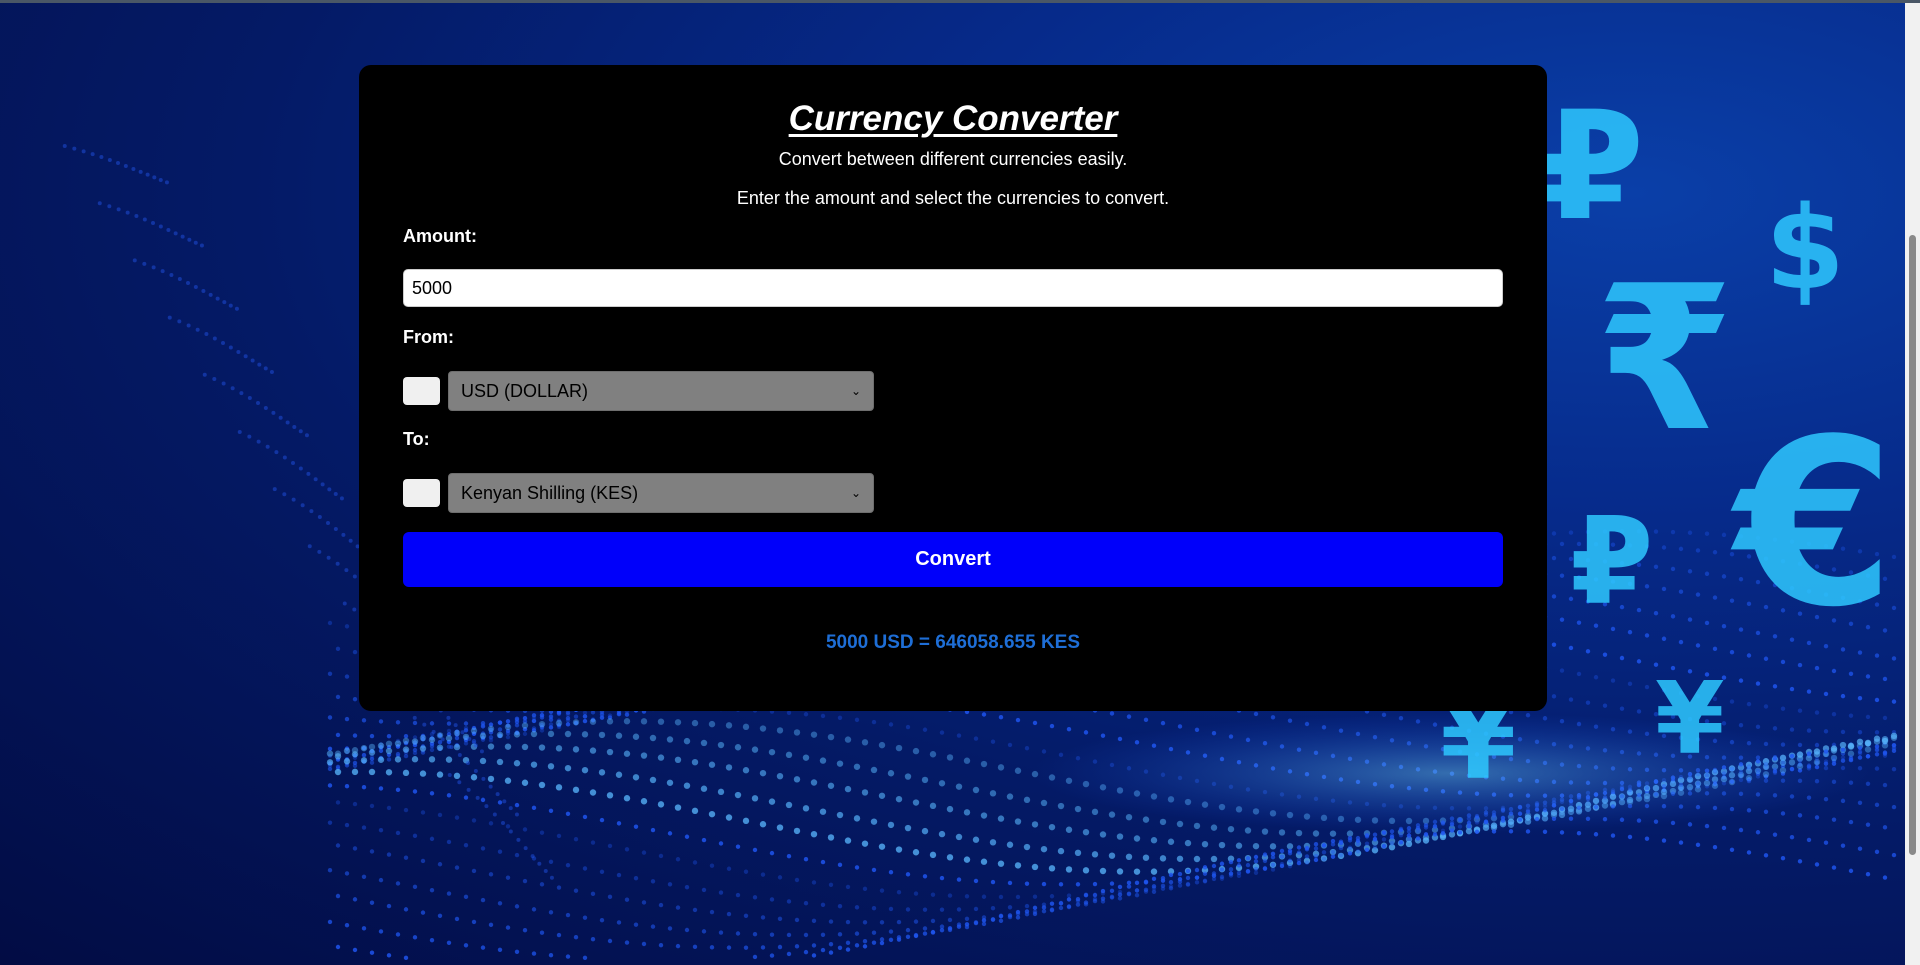  I want to click on from-currency-select: USD (DOLLAR) ⌄, so click(661, 391).